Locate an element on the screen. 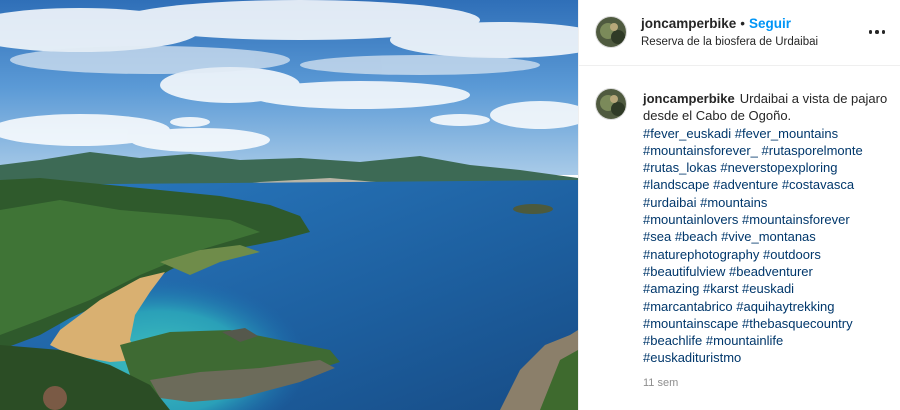 The image size is (900, 410). hashtag-link: #mountainlife is located at coordinates (744, 340).